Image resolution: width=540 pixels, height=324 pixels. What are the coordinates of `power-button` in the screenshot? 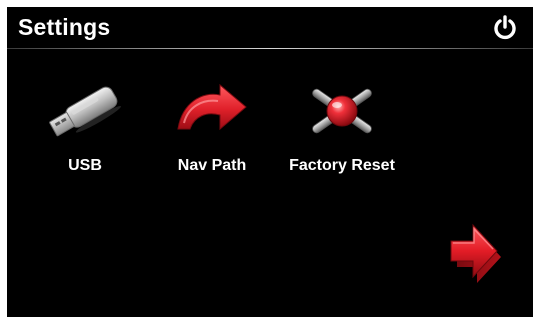 It's located at (505, 28).